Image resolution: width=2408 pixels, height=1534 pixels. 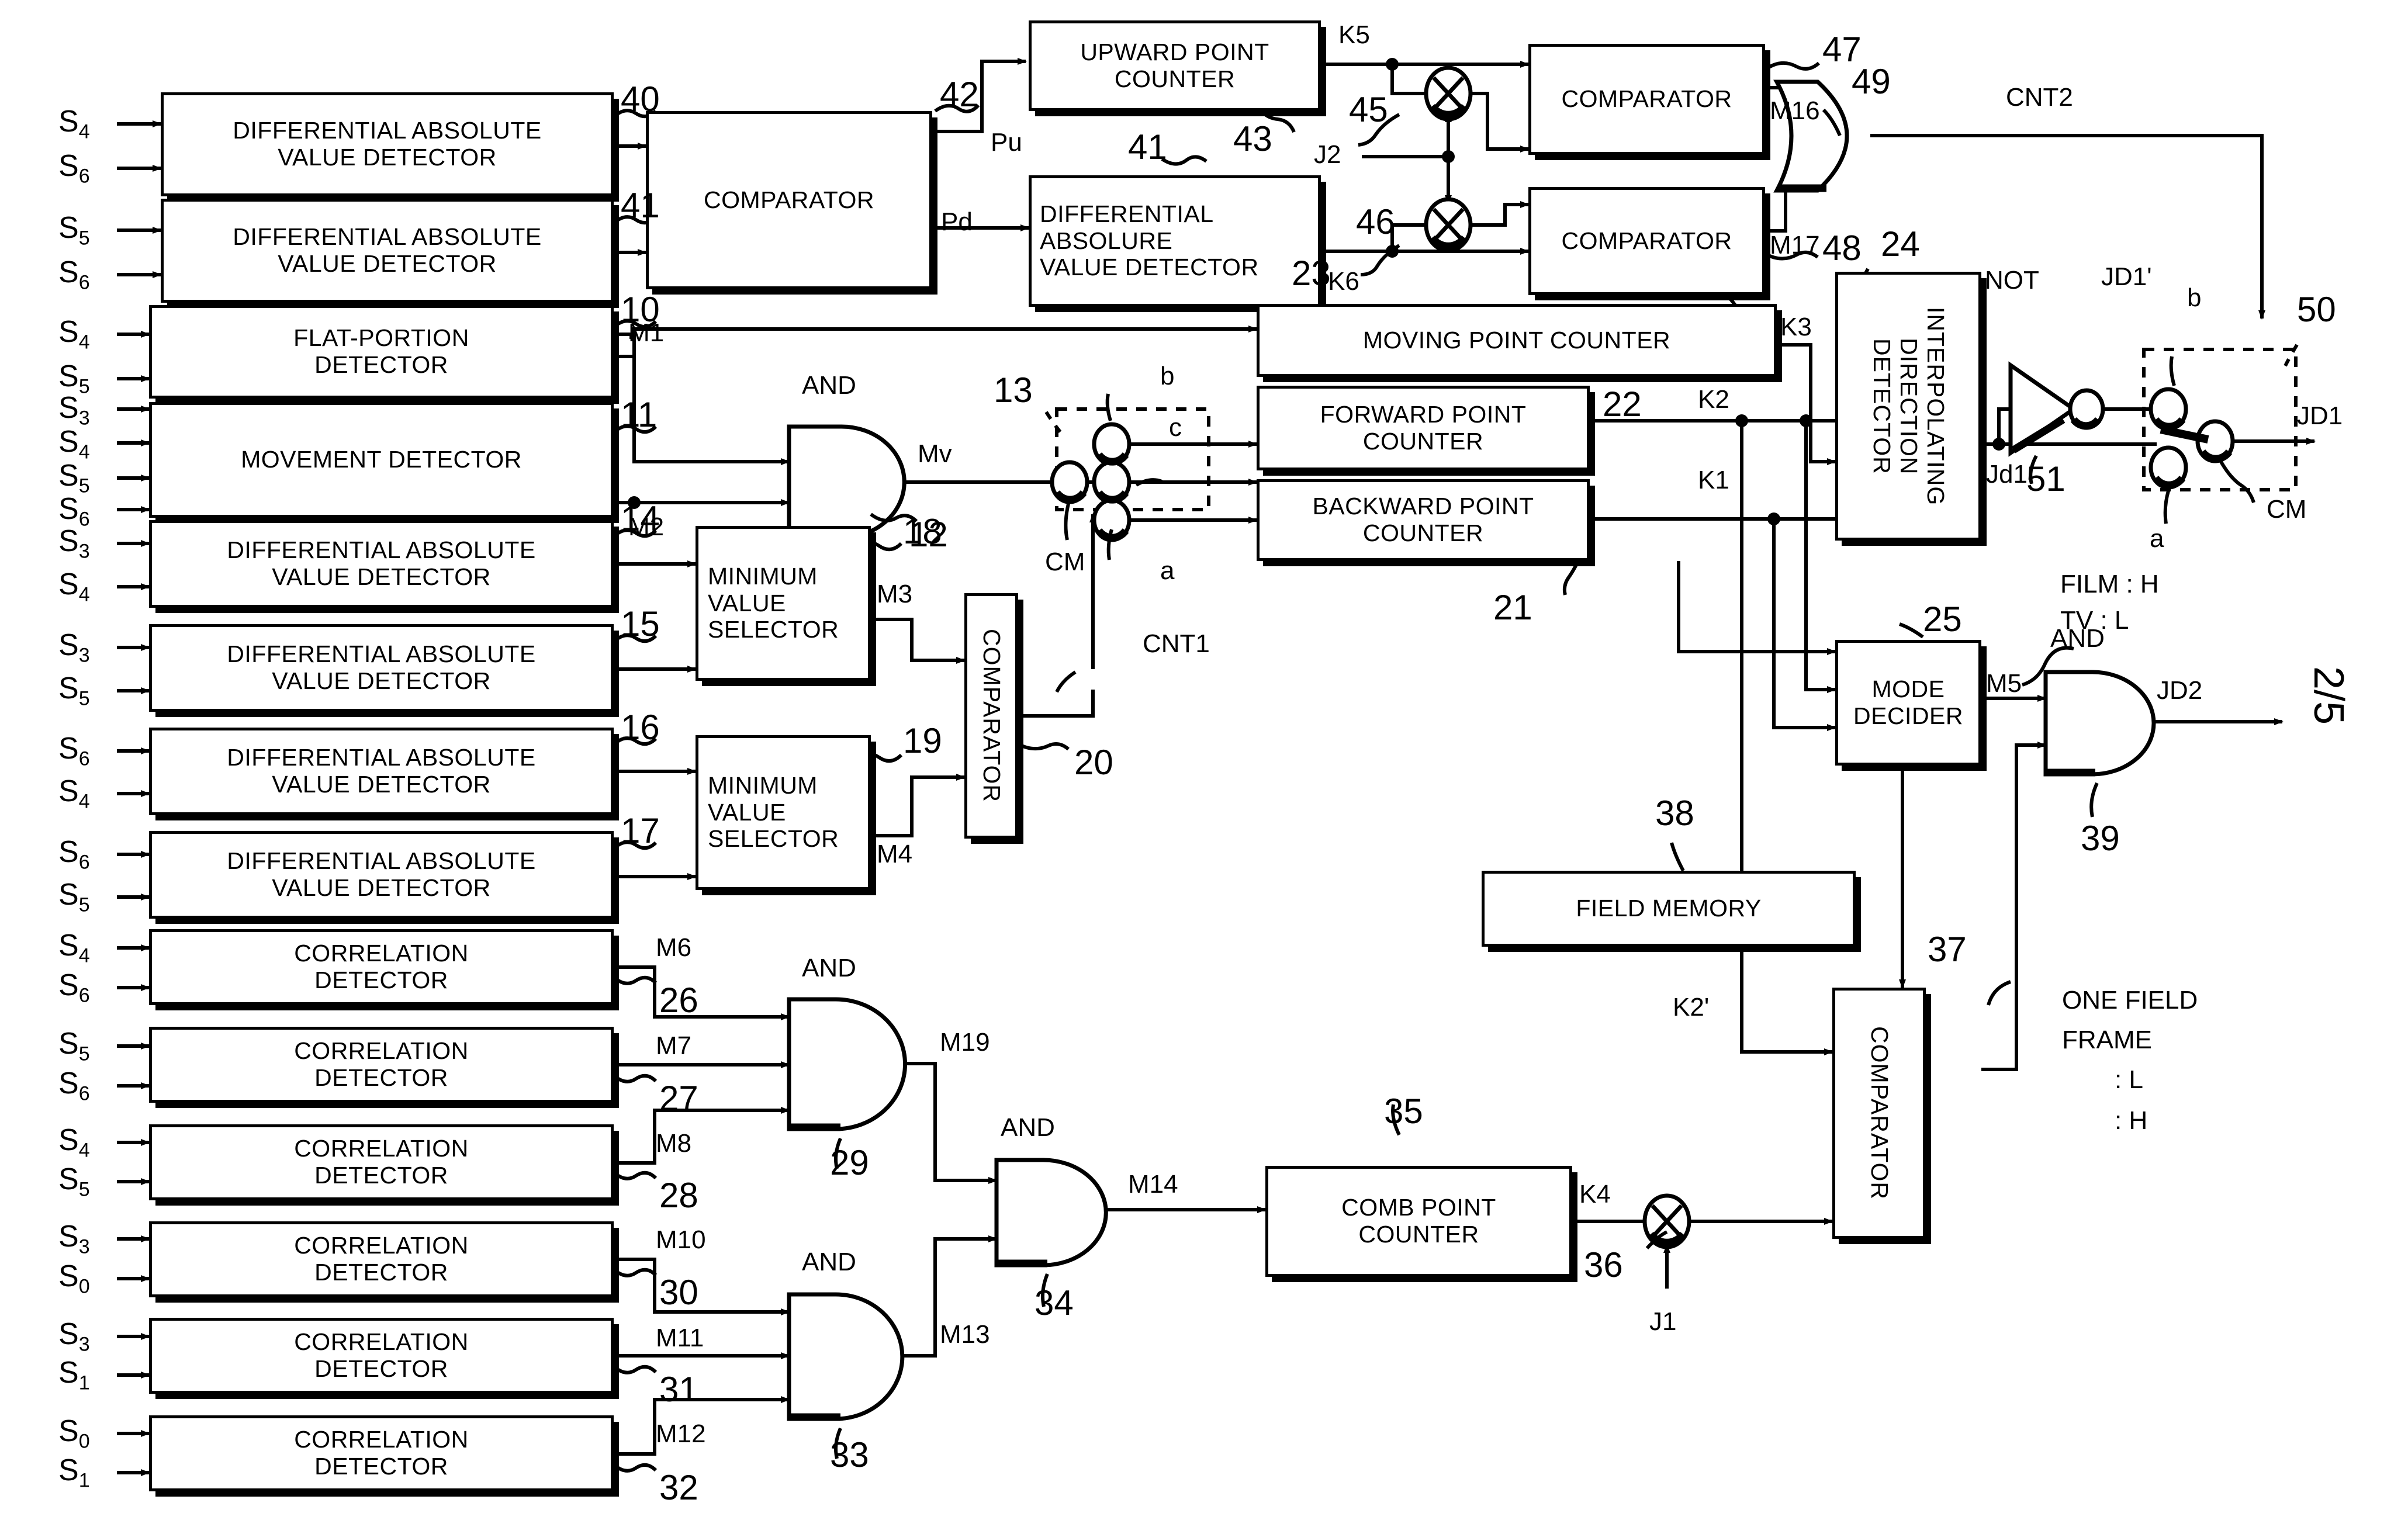 I want to click on ref-numeral-28: 28, so click(x=678, y=1195).